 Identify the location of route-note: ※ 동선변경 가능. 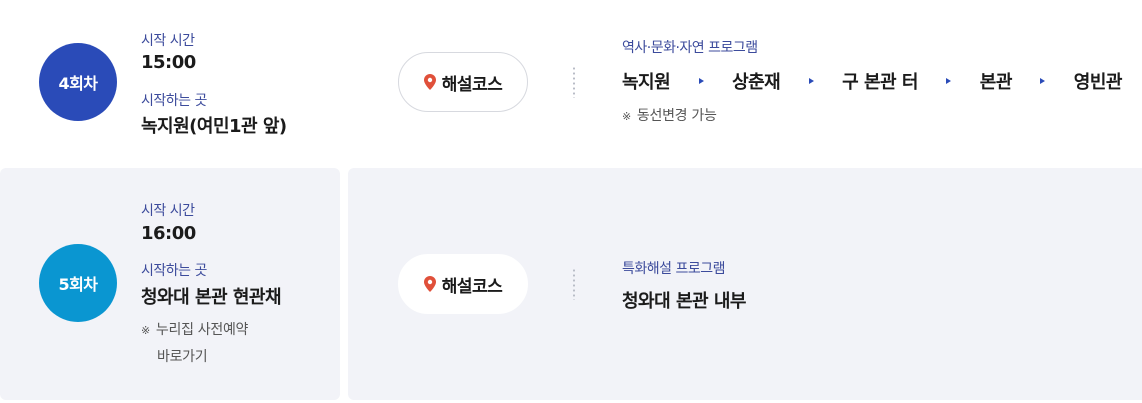
(669, 115).